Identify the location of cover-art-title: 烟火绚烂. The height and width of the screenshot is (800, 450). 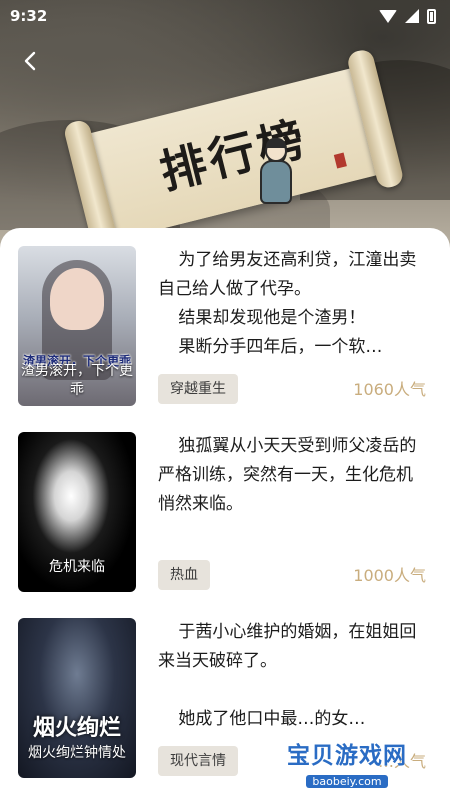
(76, 728).